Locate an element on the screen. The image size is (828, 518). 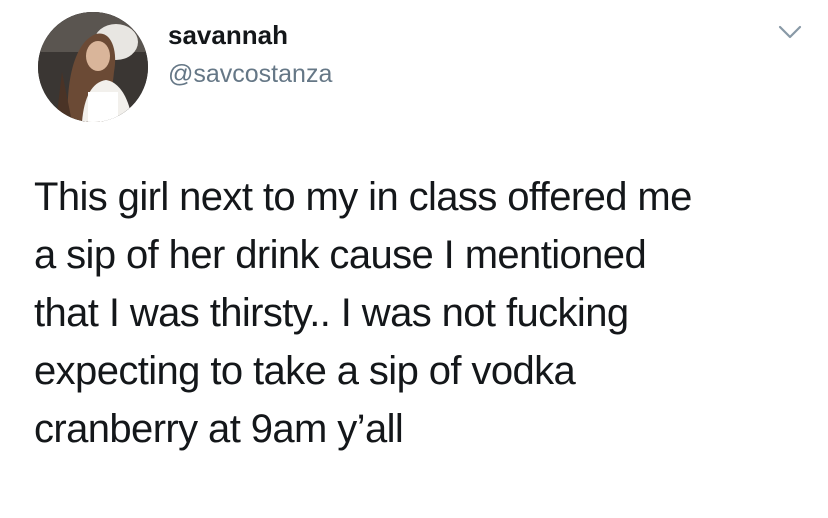
tweet-text-line: expecting to take a sip of vodka is located at coordinates (305, 371).